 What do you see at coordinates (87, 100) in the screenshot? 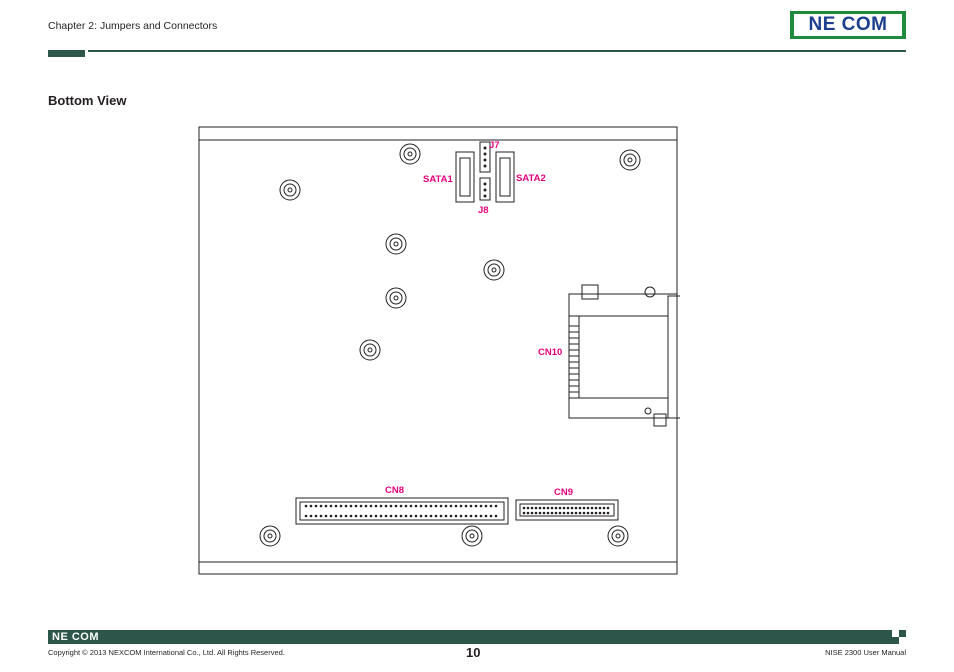
I see `section-title: Bottom View` at bounding box center [87, 100].